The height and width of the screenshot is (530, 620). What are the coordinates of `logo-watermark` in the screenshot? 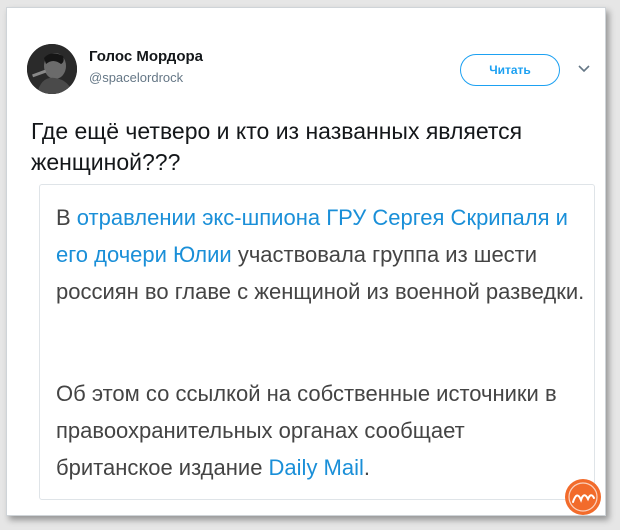 It's located at (583, 497).